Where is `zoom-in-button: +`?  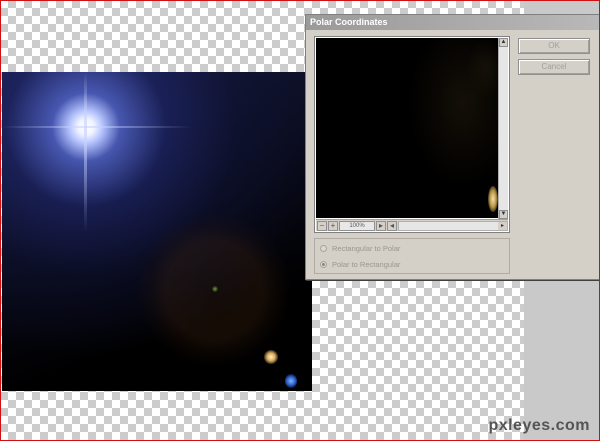 zoom-in-button: + is located at coordinates (333, 225).